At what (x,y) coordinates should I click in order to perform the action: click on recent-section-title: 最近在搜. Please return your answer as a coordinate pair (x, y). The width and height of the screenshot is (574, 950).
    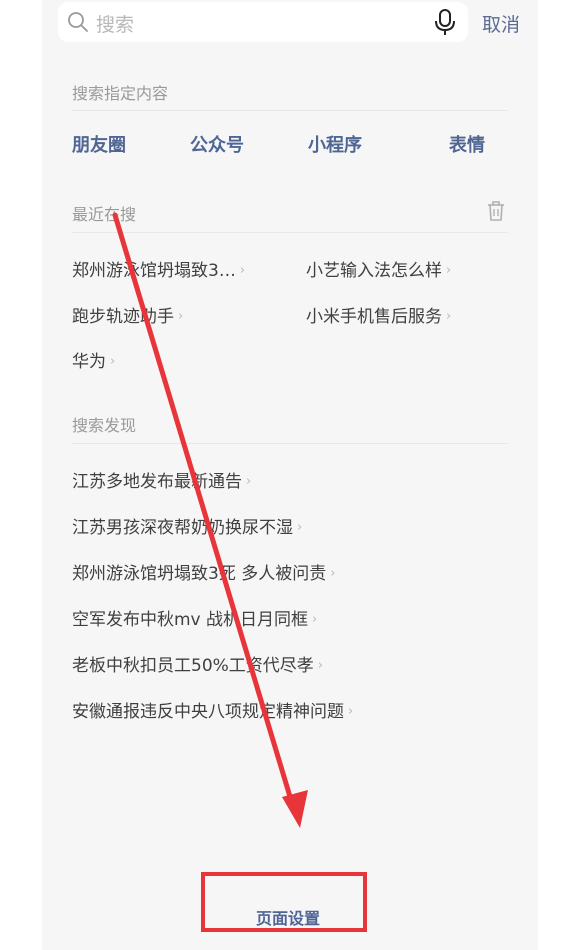
    Looking at the image, I should click on (104, 214).